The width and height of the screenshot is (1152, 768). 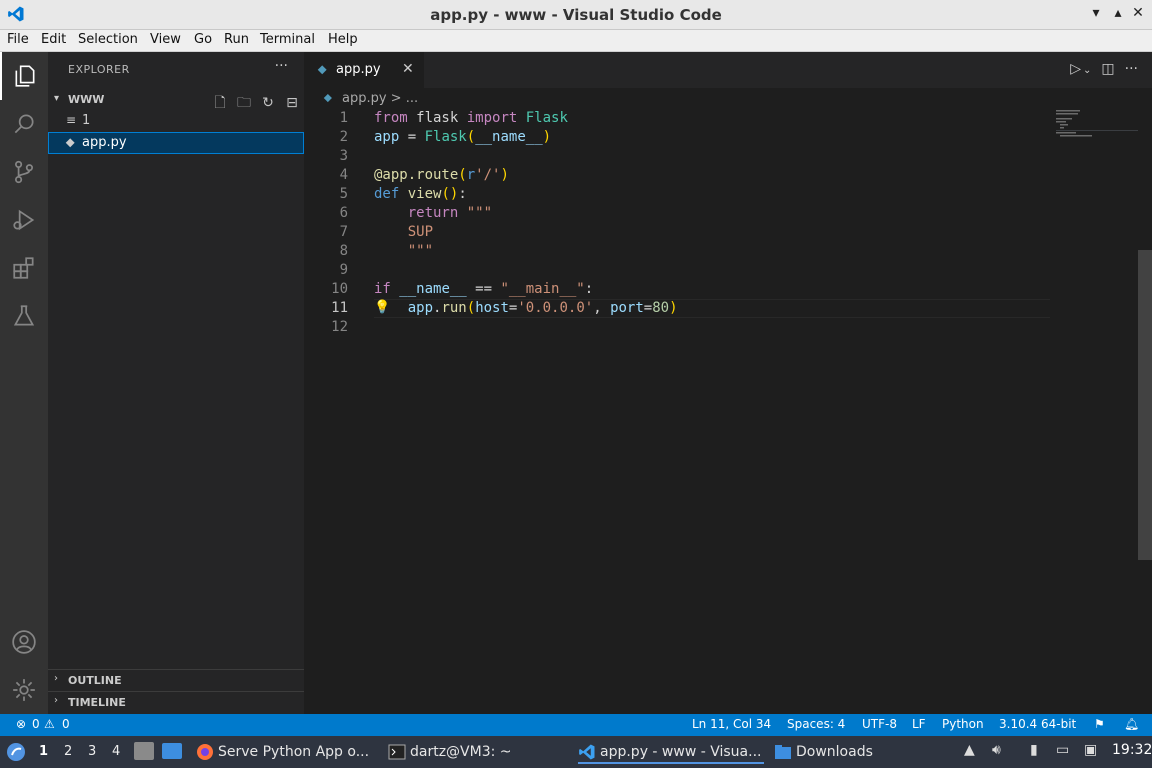 I want to click on folder-header-www: ▾ WWW 🗋 🗀 ↻ ⊟, so click(x=176, y=101).